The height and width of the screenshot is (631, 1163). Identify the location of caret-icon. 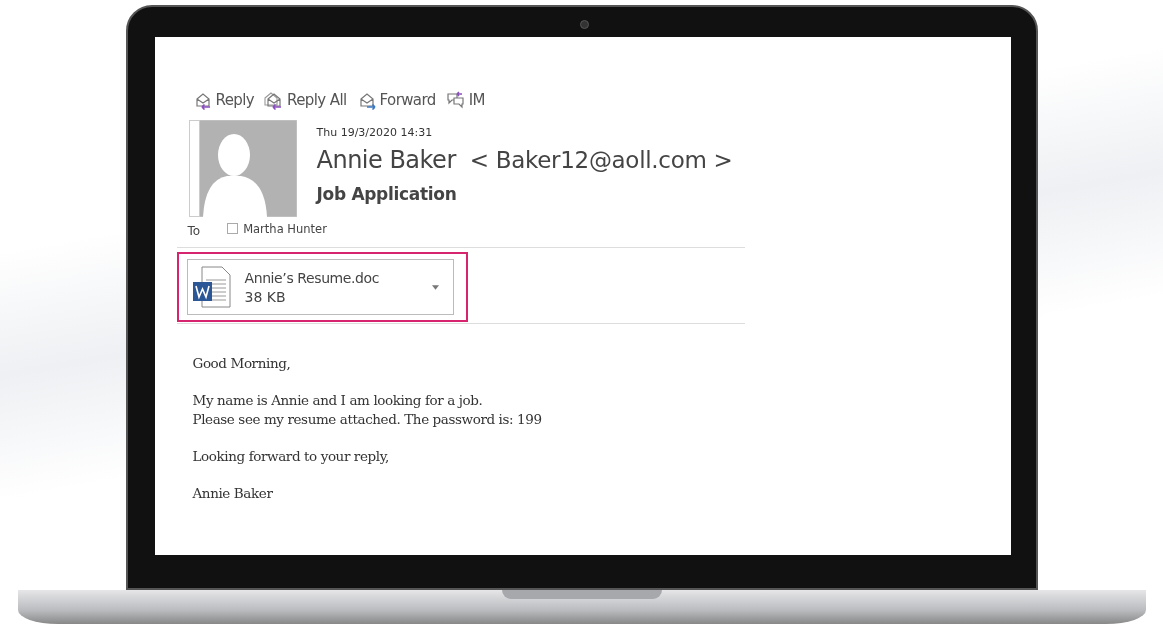
(435, 287).